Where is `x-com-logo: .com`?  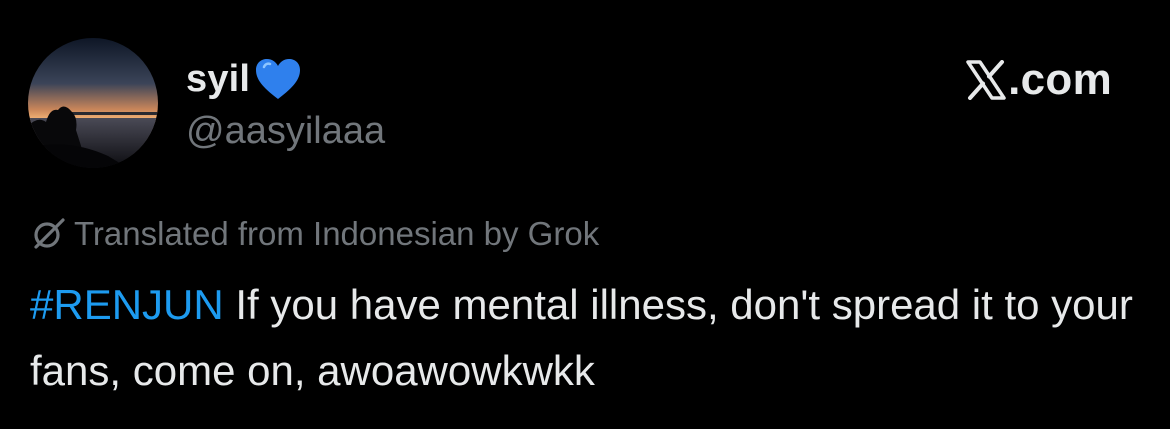
x-com-logo: .com is located at coordinates (1039, 80).